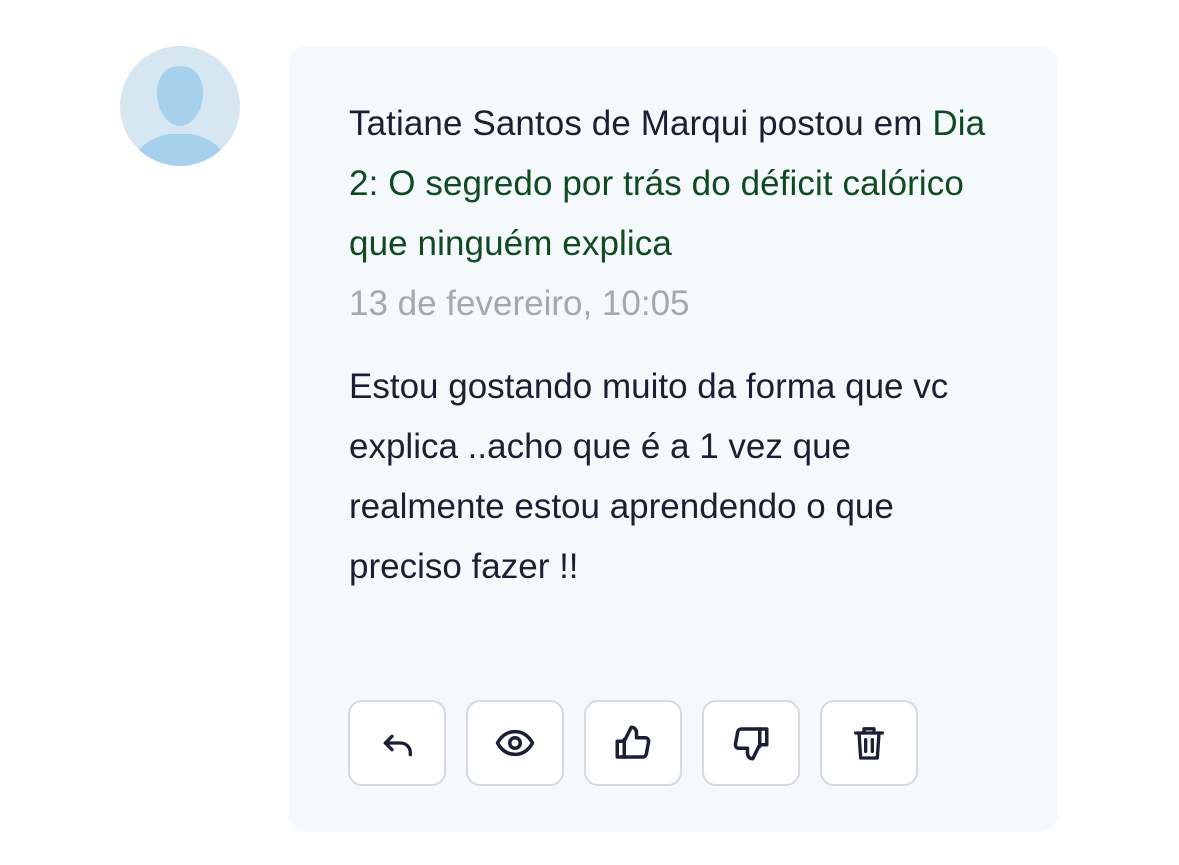 This screenshot has height=865, width=1179. I want to click on avatar, so click(180, 106).